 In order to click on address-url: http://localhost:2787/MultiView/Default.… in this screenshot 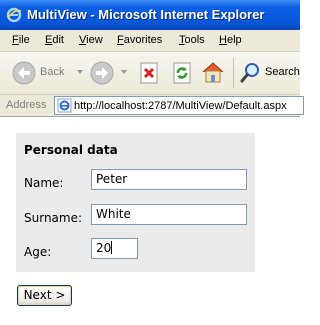, I will do `click(180, 106)`.